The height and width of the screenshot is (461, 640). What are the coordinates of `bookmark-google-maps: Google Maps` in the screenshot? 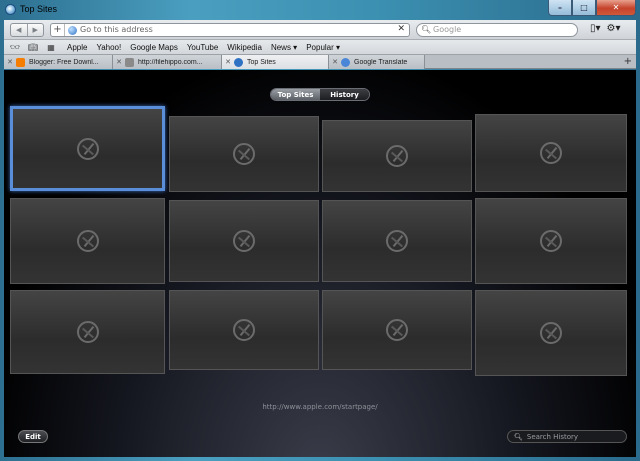 It's located at (154, 47).